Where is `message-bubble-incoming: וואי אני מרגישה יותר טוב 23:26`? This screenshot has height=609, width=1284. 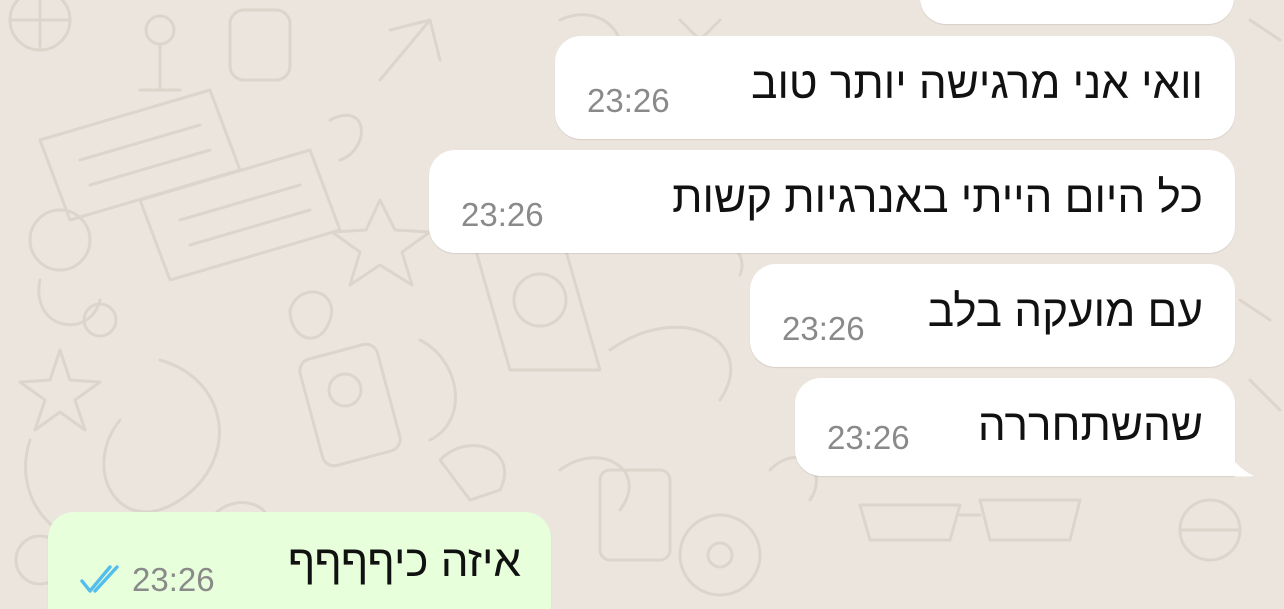
message-bubble-incoming: וואי אני מרגישה יותר טוב 23:26 is located at coordinates (895, 87).